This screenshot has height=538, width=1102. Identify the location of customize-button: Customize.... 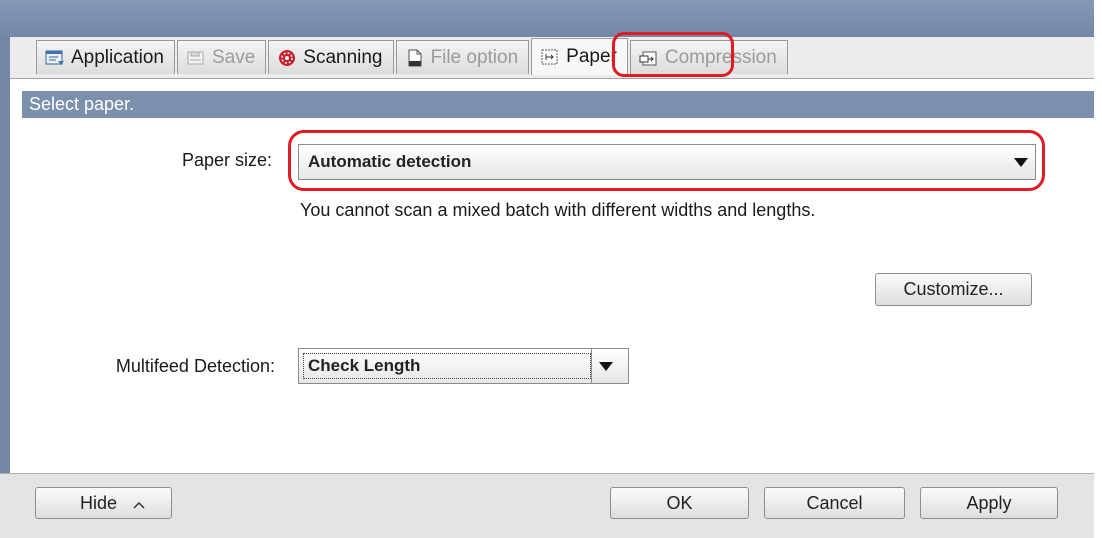
(953, 289).